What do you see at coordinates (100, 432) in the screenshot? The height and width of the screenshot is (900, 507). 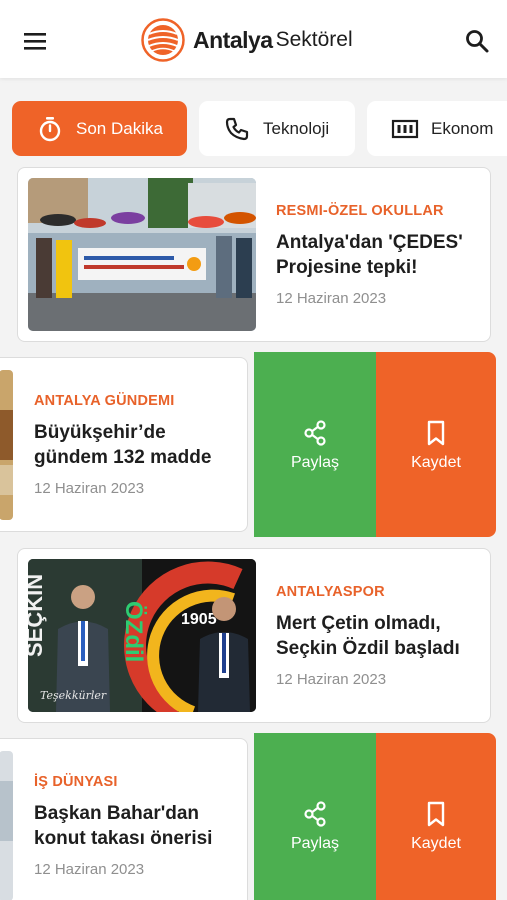 I see `article-title-line: Büyükşehir’de` at bounding box center [100, 432].